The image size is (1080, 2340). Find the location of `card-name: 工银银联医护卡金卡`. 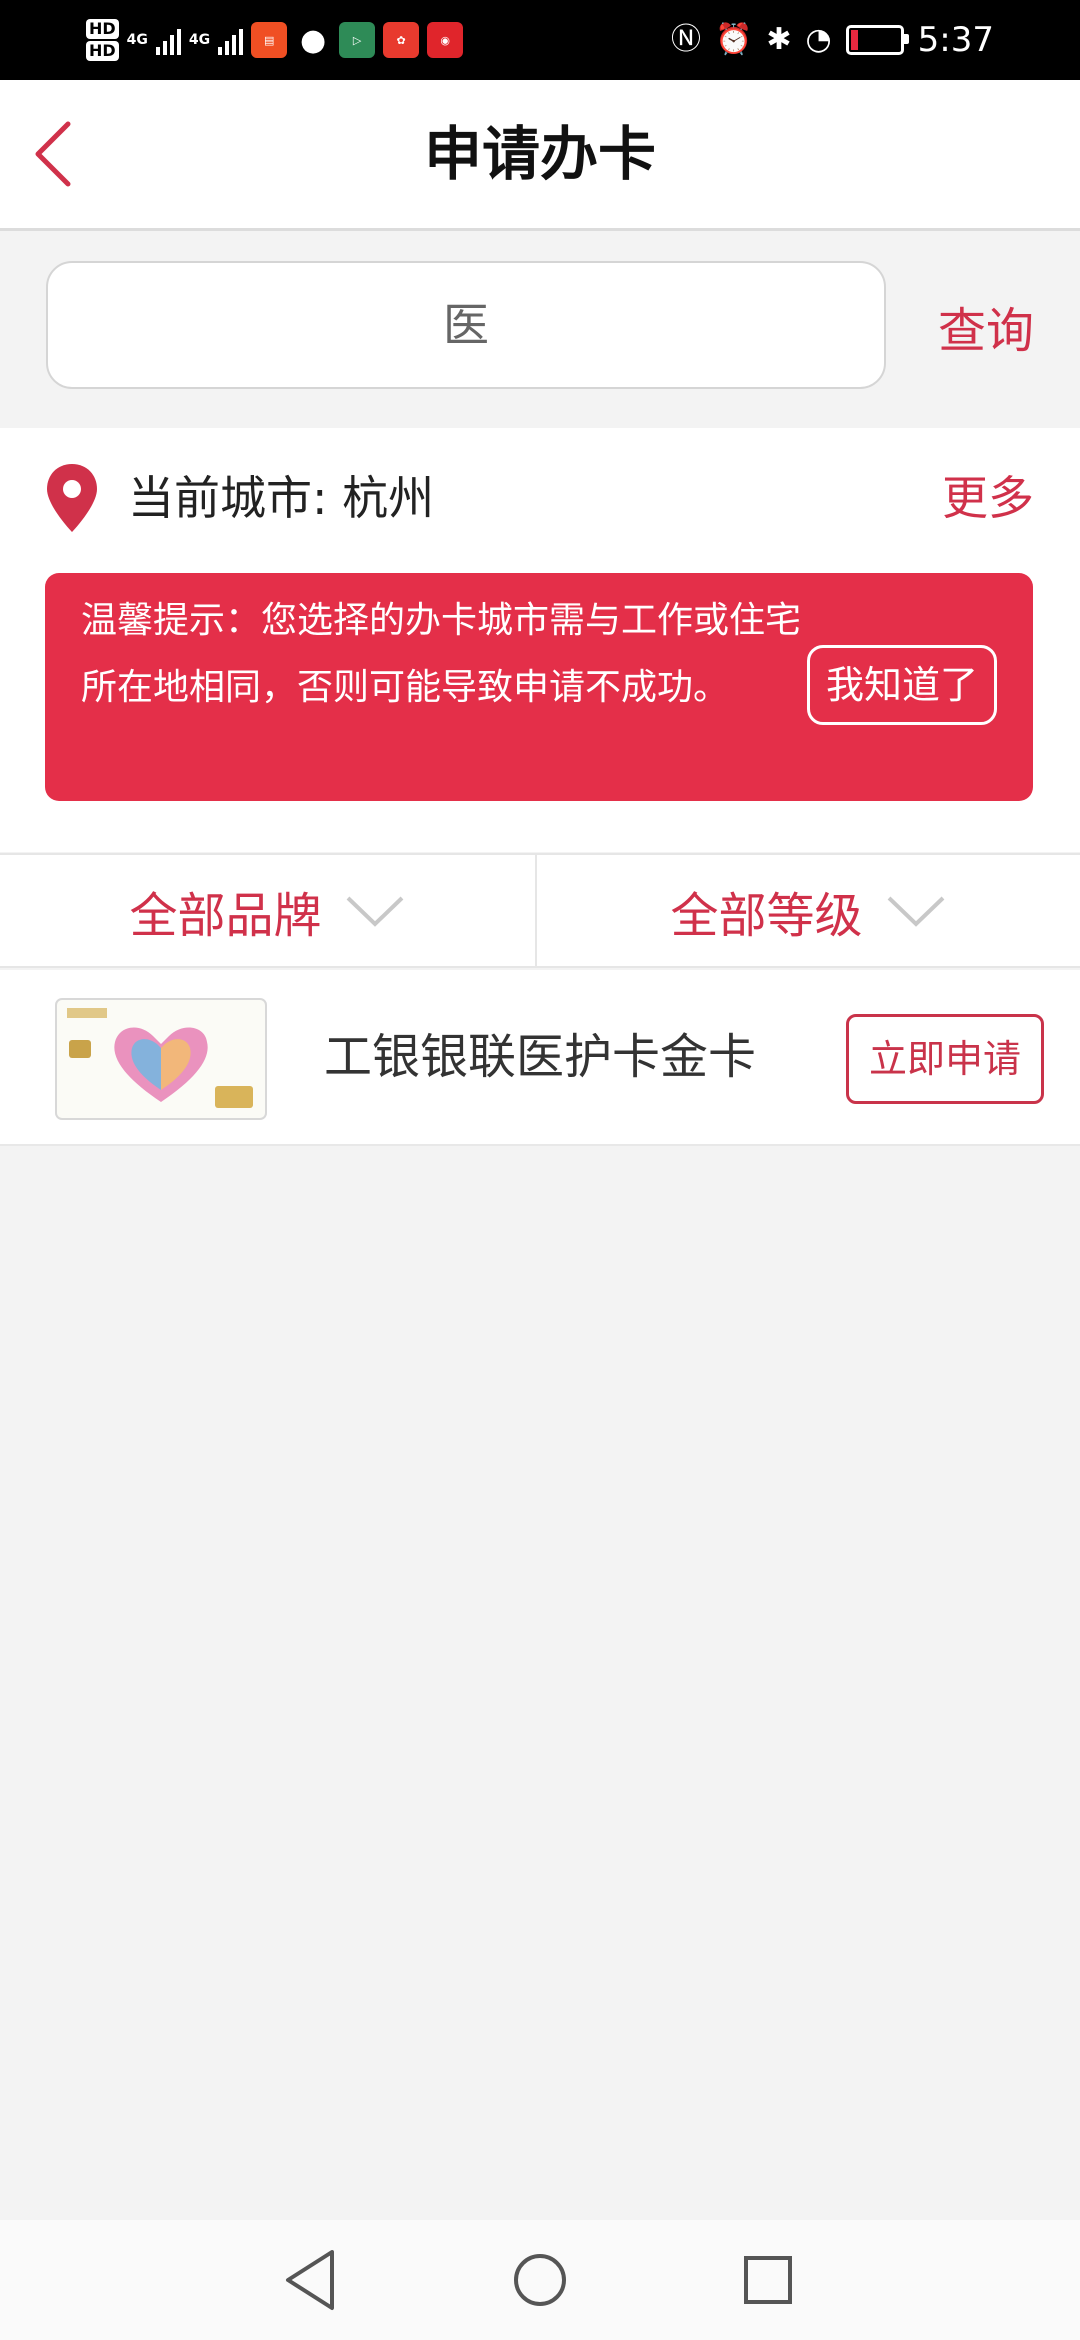

card-name: 工银银联医护卡金卡 is located at coordinates (540, 1057).